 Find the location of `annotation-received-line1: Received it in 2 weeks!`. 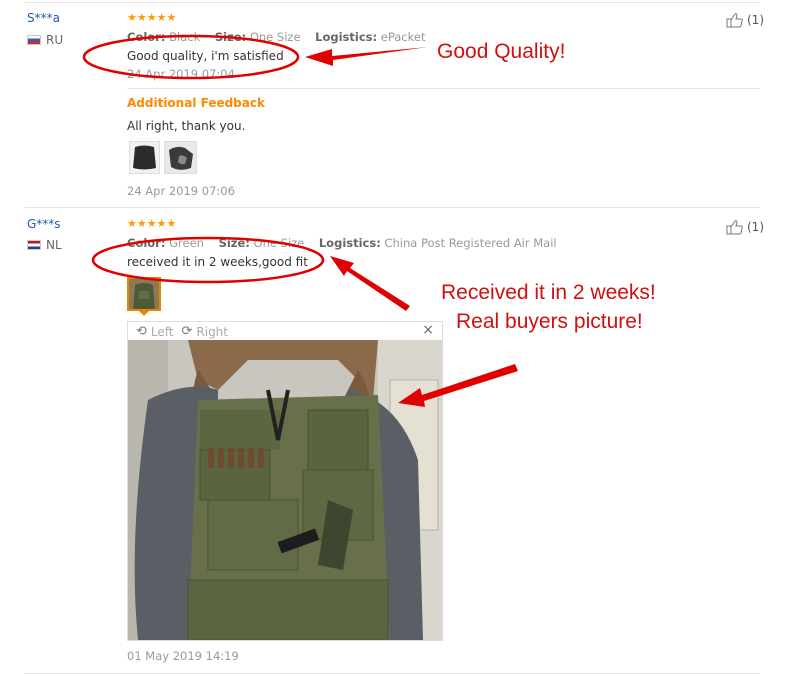

annotation-received-line1: Received it in 2 weeks! is located at coordinates (548, 292).